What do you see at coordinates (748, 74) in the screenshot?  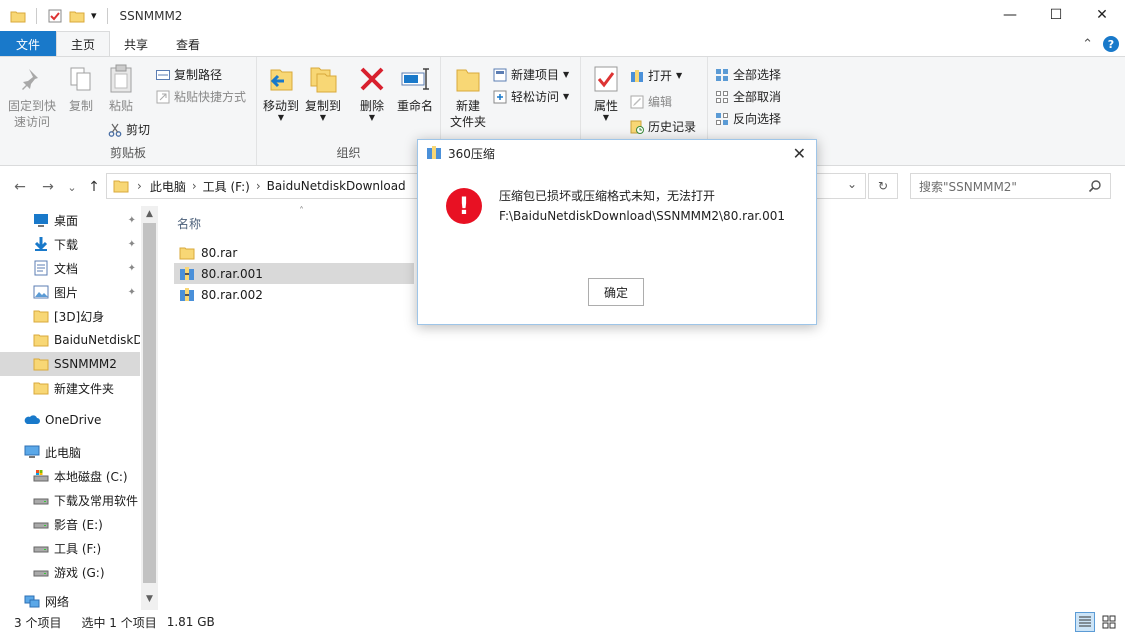 I see `select-all-button: 全部选择` at bounding box center [748, 74].